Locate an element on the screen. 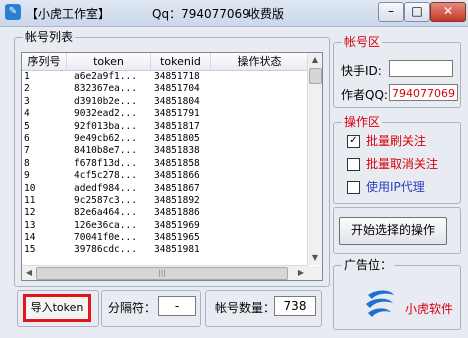 The image size is (468, 338). window-qq-text: Qq：794077069 is located at coordinates (201, 14).